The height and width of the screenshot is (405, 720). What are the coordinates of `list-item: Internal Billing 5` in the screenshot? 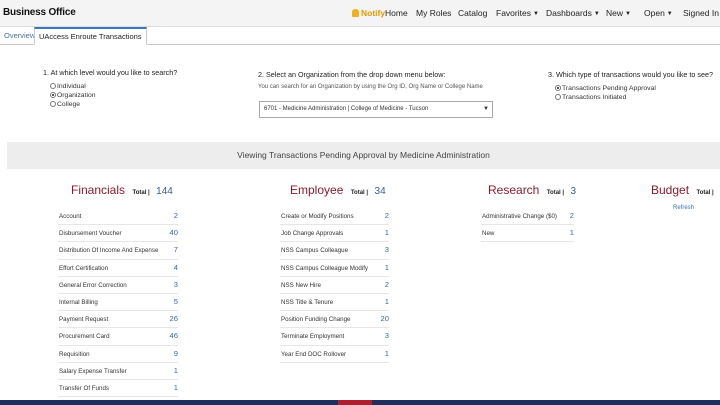 It's located at (118, 303).